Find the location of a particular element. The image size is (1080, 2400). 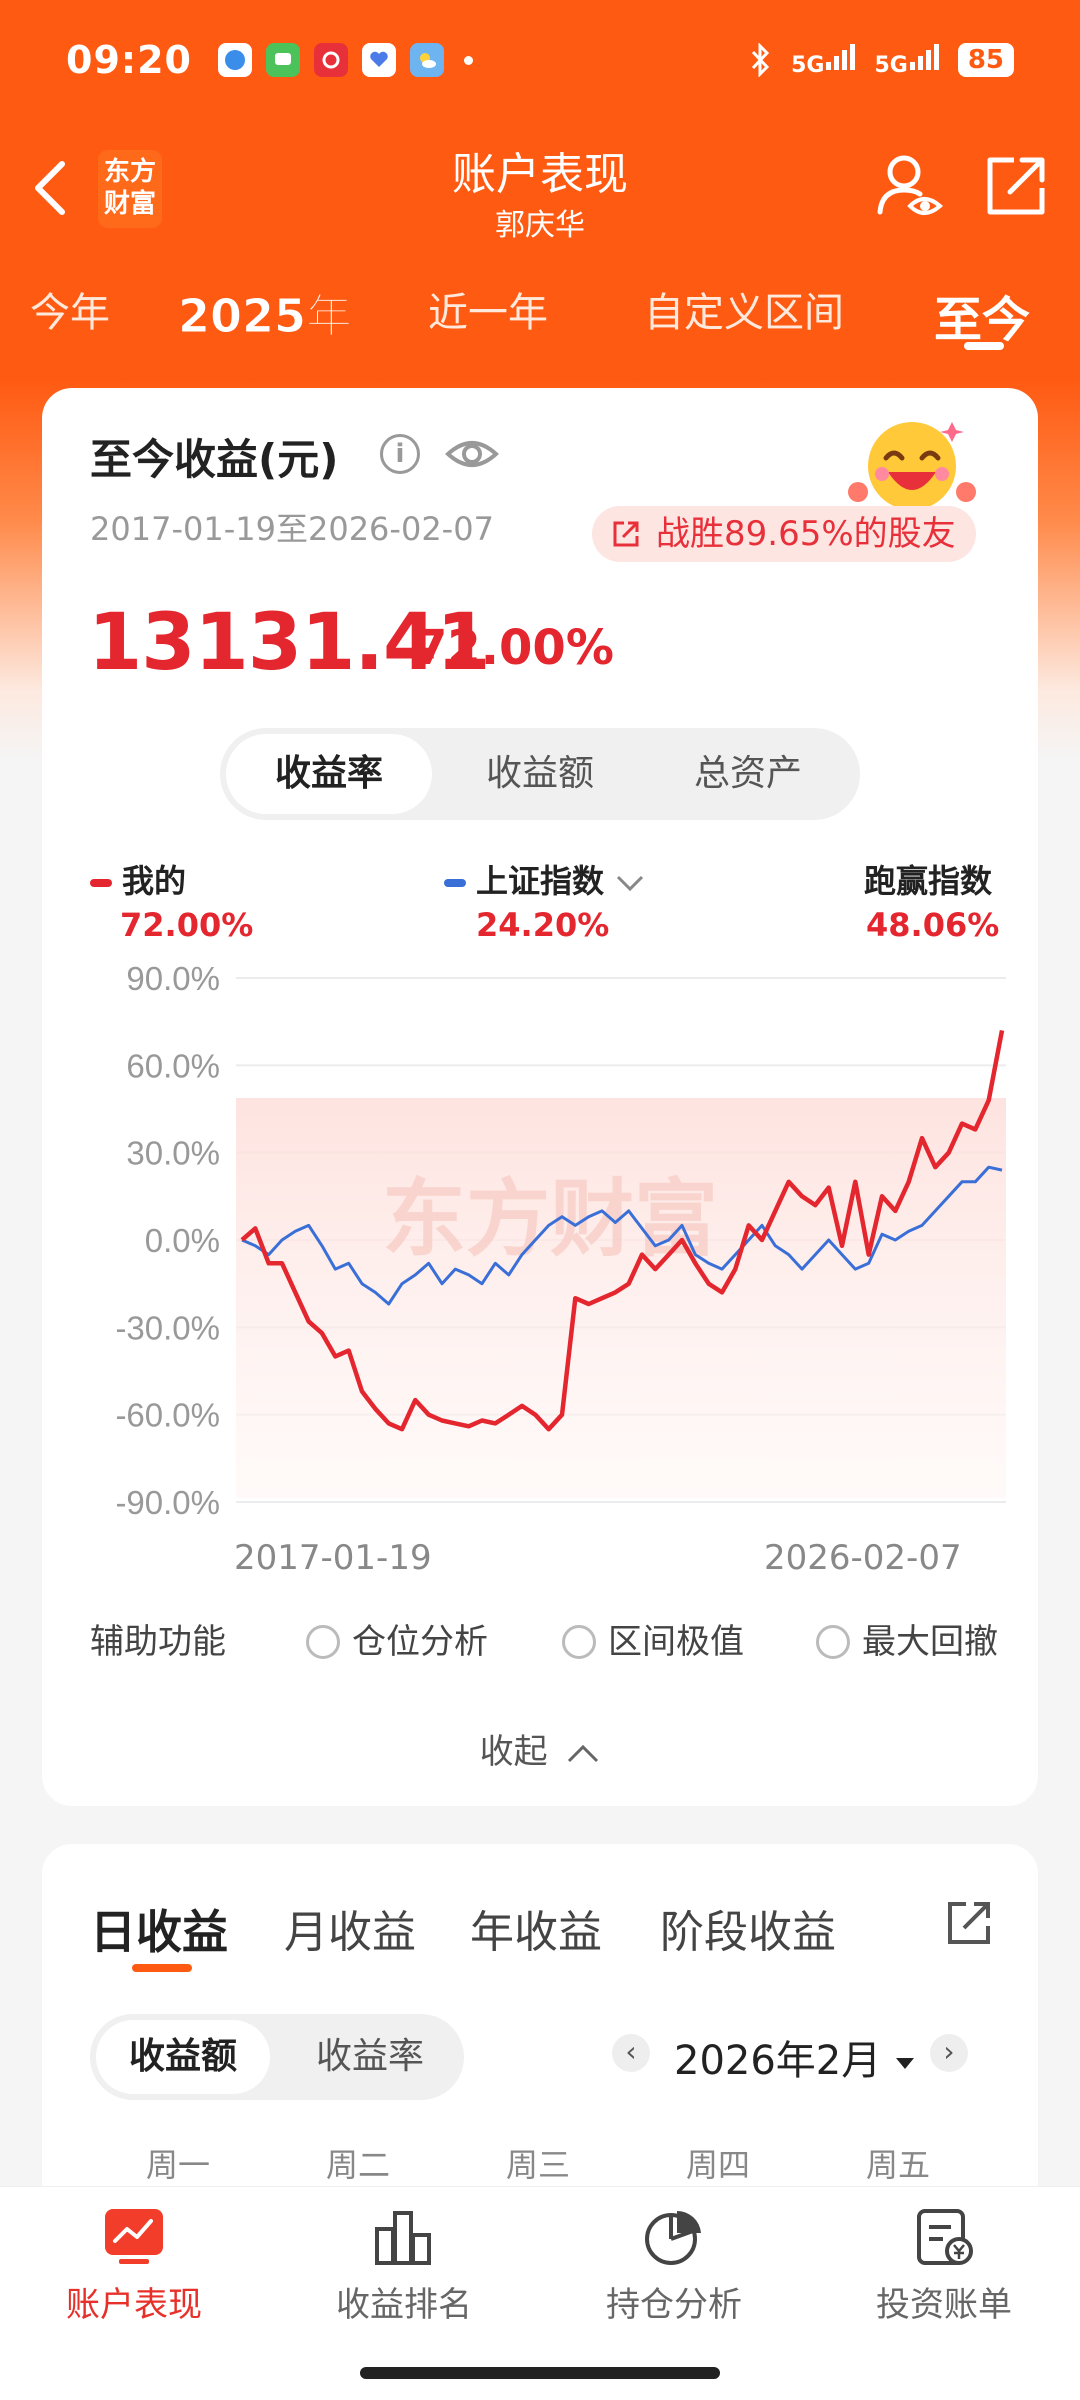

eye-icon is located at coordinates (472, 454).